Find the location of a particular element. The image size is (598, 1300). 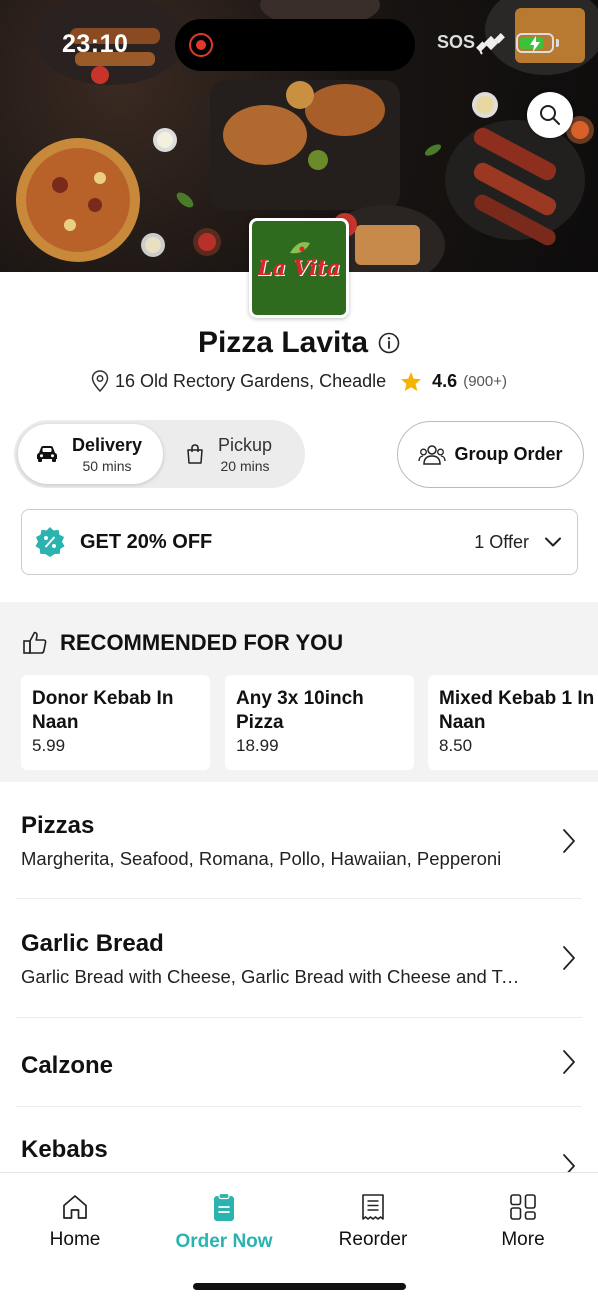

status-bar: 23:10 SOS is located at coordinates (299, 40).